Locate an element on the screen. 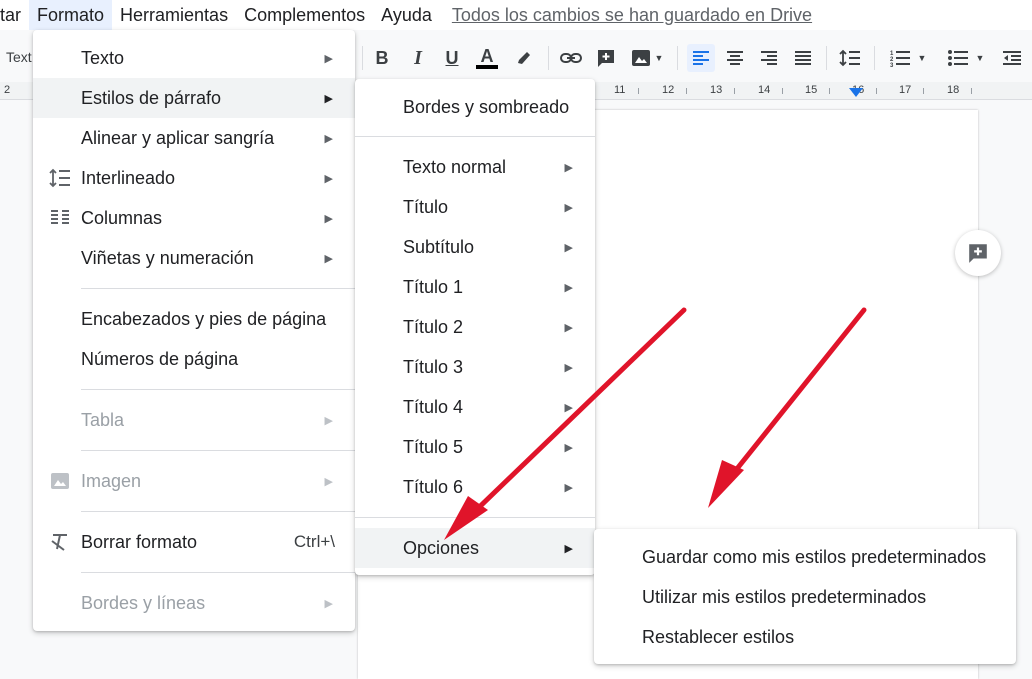 This screenshot has height=679, width=1032. menu-item-label: Interlineado is located at coordinates (128, 177).